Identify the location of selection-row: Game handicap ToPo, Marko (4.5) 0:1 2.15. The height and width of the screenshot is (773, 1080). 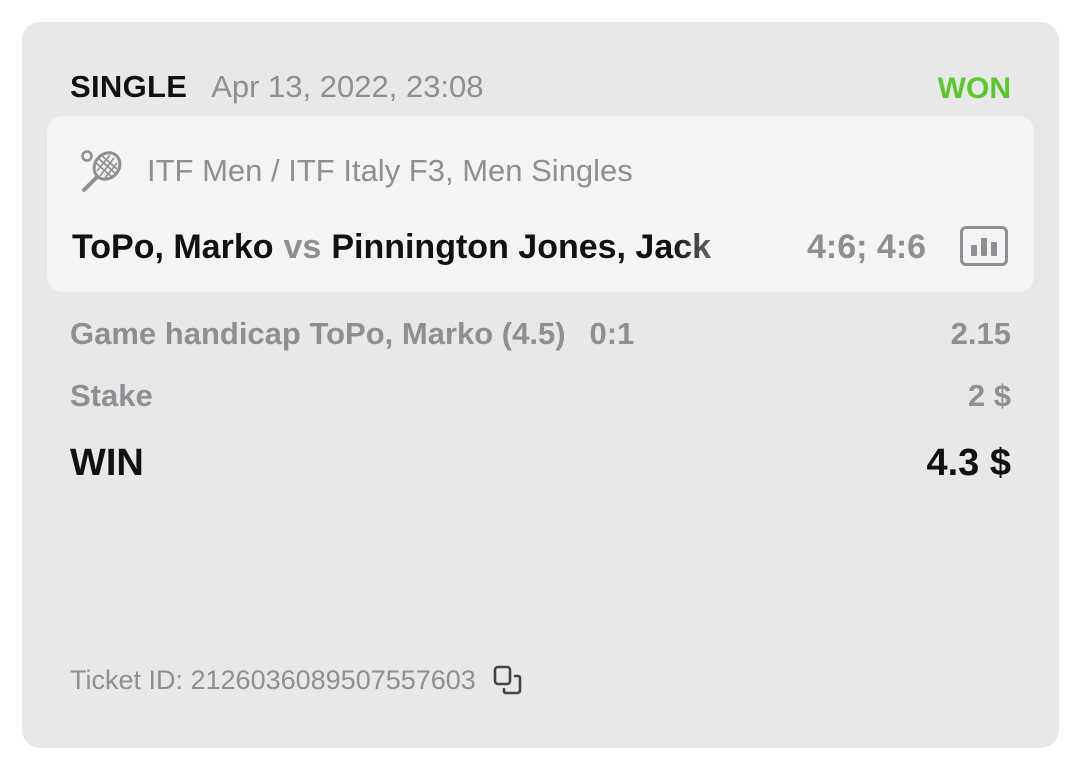
(540, 334).